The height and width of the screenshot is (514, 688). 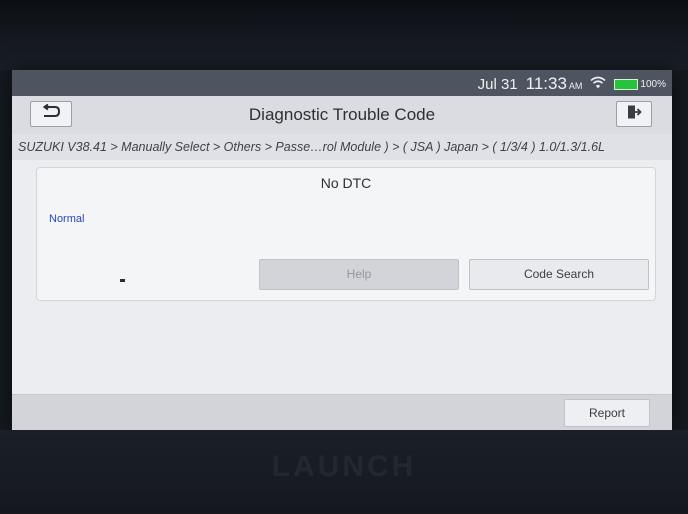 I want to click on exit-button, so click(x=634, y=114).